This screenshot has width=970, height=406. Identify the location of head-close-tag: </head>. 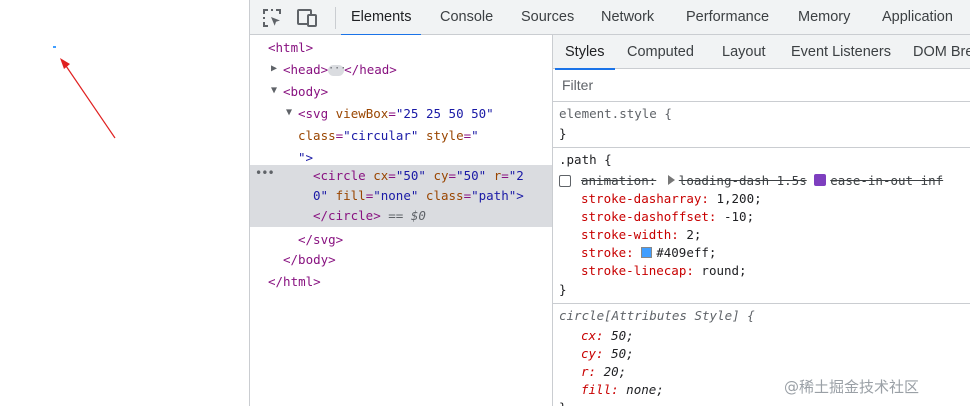
(370, 69).